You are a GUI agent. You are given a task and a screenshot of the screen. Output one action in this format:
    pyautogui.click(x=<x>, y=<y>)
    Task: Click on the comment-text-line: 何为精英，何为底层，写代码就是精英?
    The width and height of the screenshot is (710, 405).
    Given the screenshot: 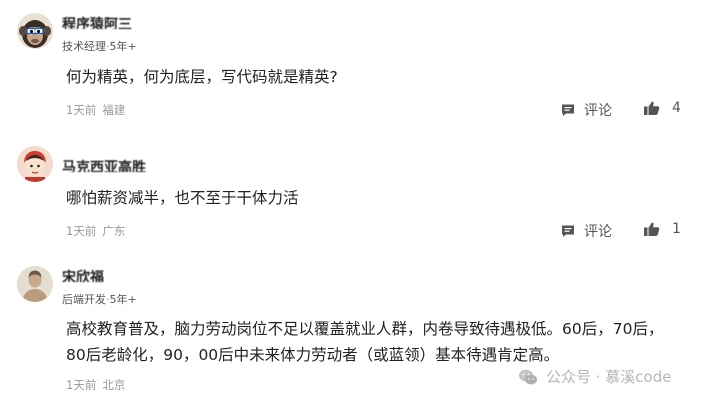 What is the action you would take?
    pyautogui.click(x=202, y=77)
    